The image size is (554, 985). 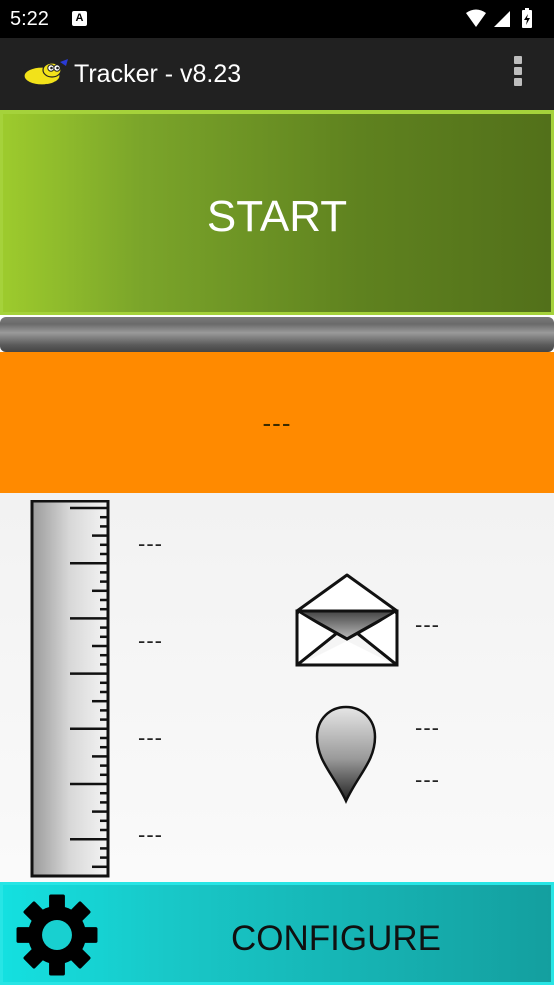 I want to click on start-button-label: START, so click(x=277, y=216).